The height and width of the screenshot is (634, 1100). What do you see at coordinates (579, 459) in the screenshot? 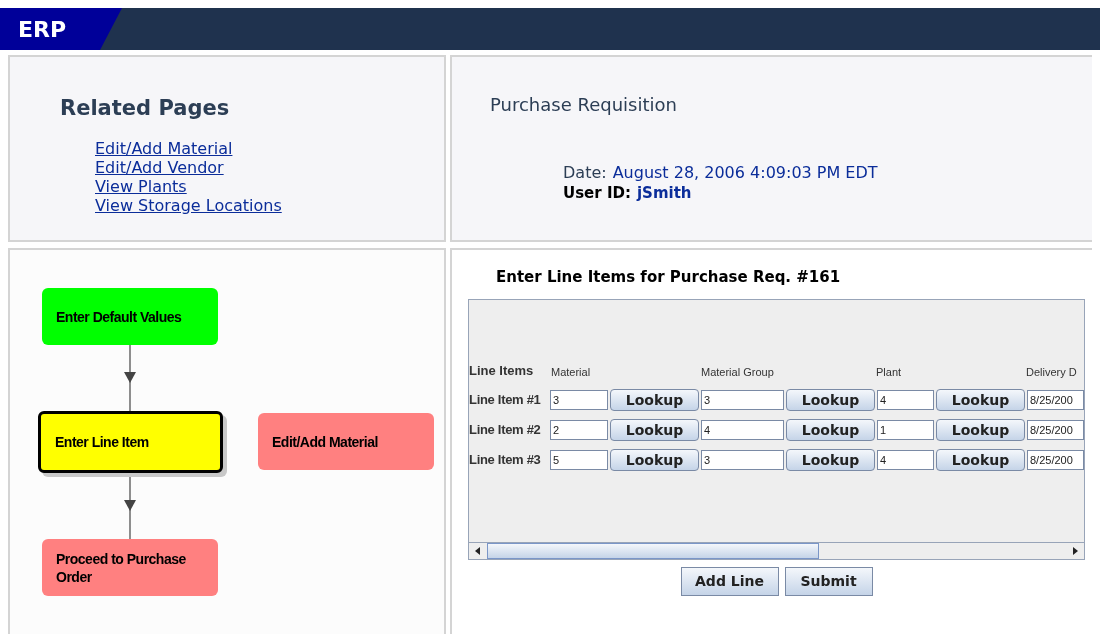
I see `text-field: 5` at bounding box center [579, 459].